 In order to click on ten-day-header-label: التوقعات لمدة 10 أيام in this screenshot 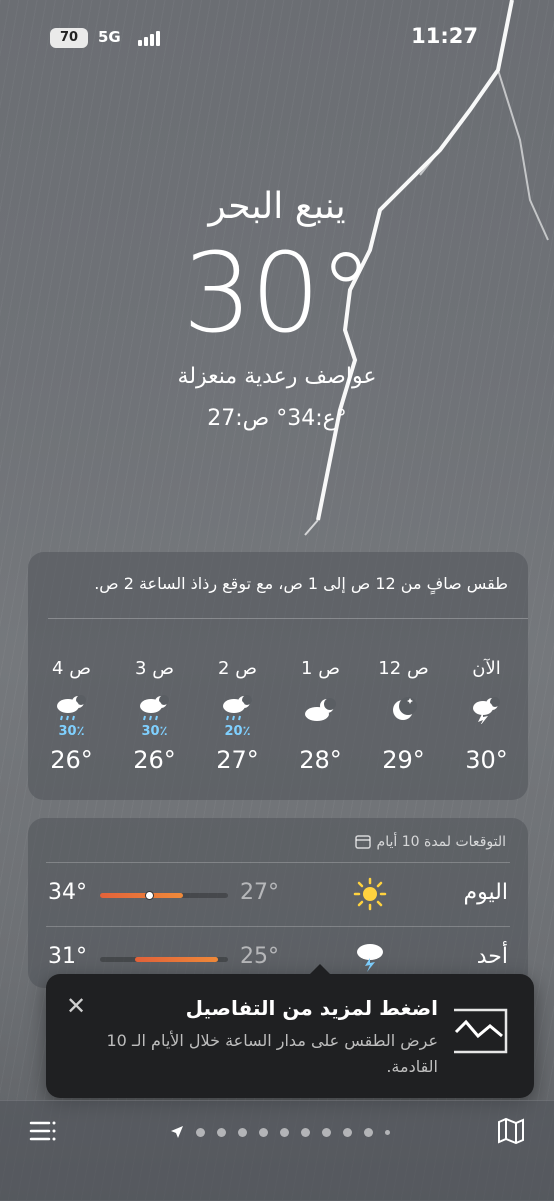, I will do `click(441, 842)`.